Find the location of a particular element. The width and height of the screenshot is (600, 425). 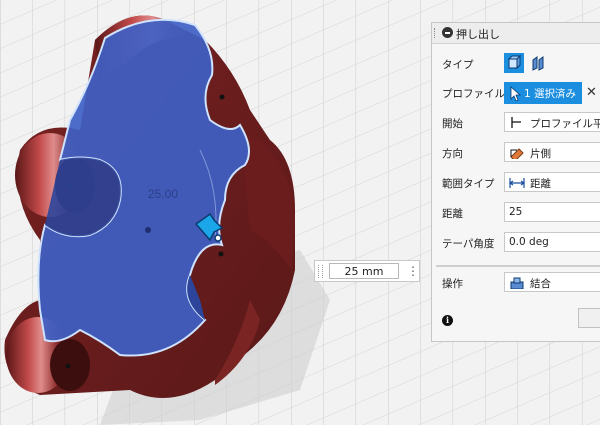

more-vertical-icon: ⋮ is located at coordinates (413, 271).